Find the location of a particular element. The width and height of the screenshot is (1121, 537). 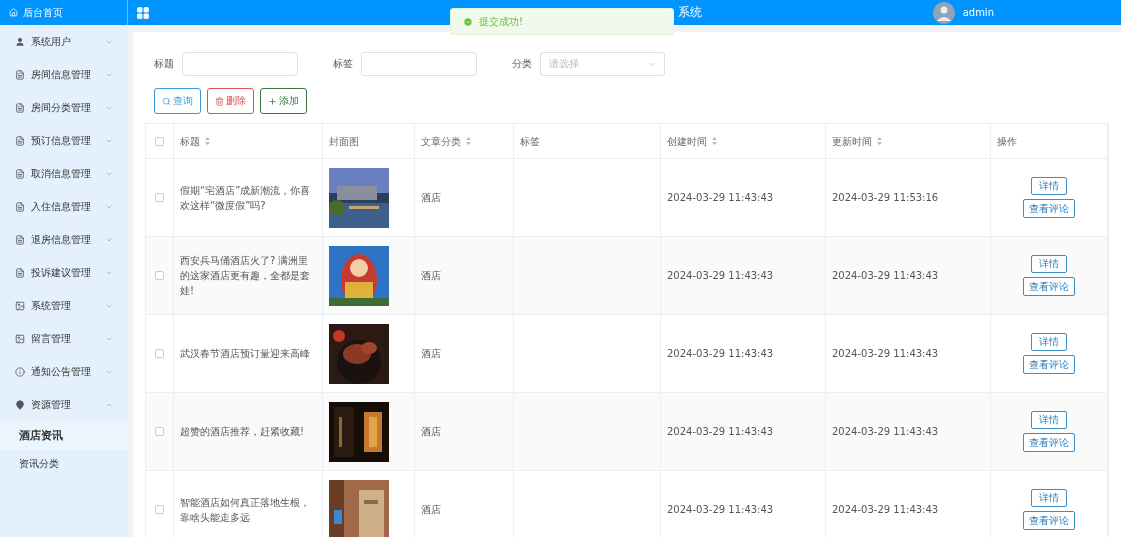

date-cell-text: 2024-03-29 11:53:16 is located at coordinates (885, 198).